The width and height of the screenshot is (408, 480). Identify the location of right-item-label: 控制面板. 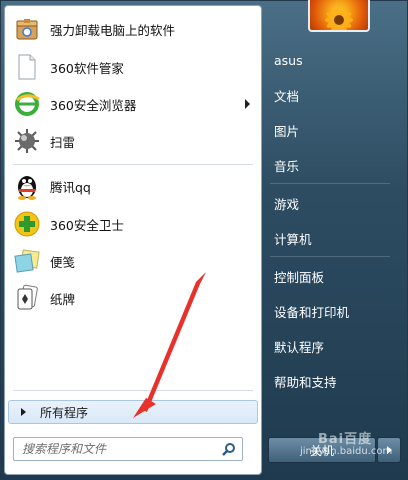
(299, 277).